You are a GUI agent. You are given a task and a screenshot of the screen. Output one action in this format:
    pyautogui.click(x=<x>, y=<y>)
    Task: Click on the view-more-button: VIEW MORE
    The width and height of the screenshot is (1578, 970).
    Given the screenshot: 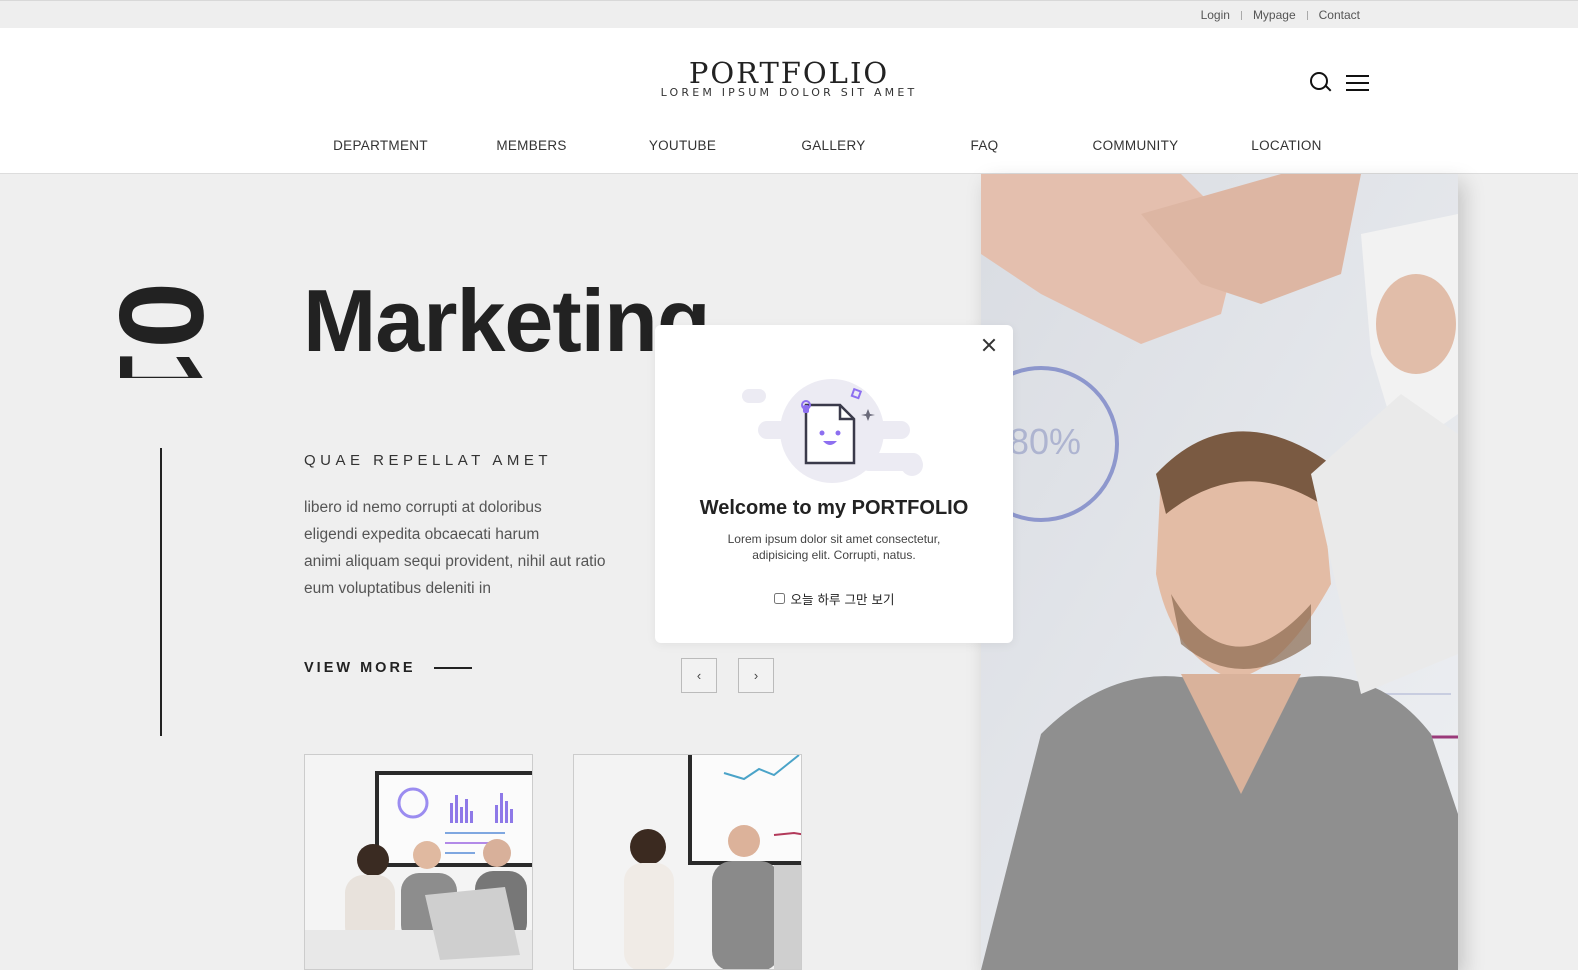 What is the action you would take?
    pyautogui.click(x=388, y=668)
    